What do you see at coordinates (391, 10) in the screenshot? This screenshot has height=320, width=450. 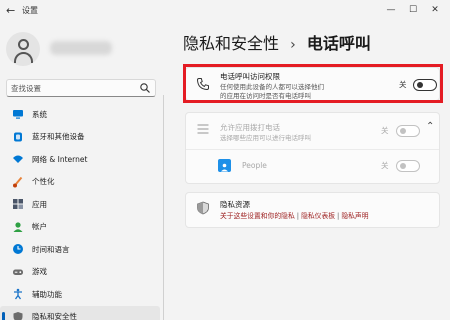 I see `minimize-button: —` at bounding box center [391, 10].